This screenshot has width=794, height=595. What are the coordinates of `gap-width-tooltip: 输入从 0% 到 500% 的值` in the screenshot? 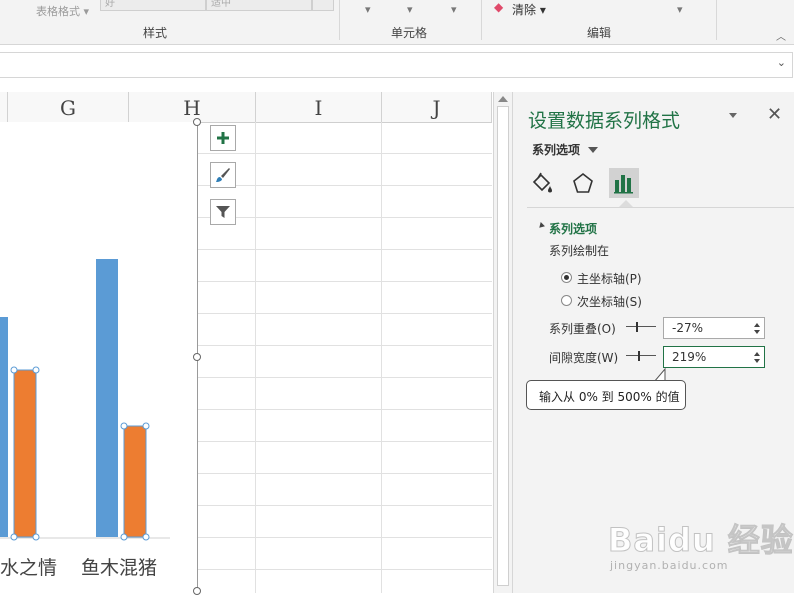 It's located at (606, 395).